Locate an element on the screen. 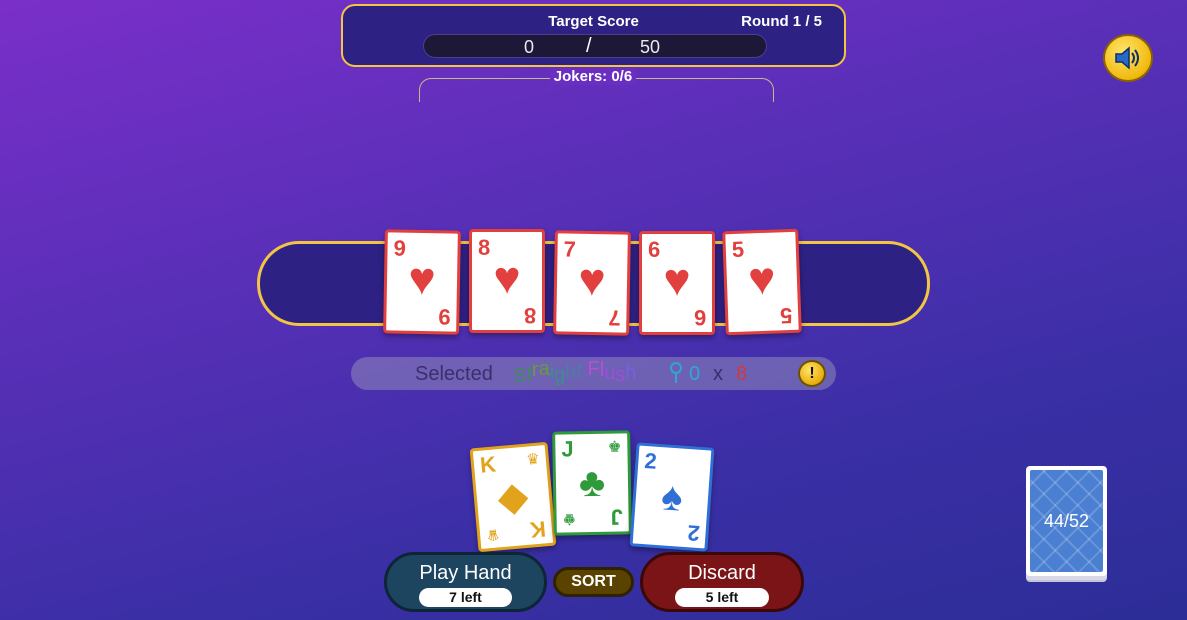  discard-button: Discard 5 left is located at coordinates (722, 582).